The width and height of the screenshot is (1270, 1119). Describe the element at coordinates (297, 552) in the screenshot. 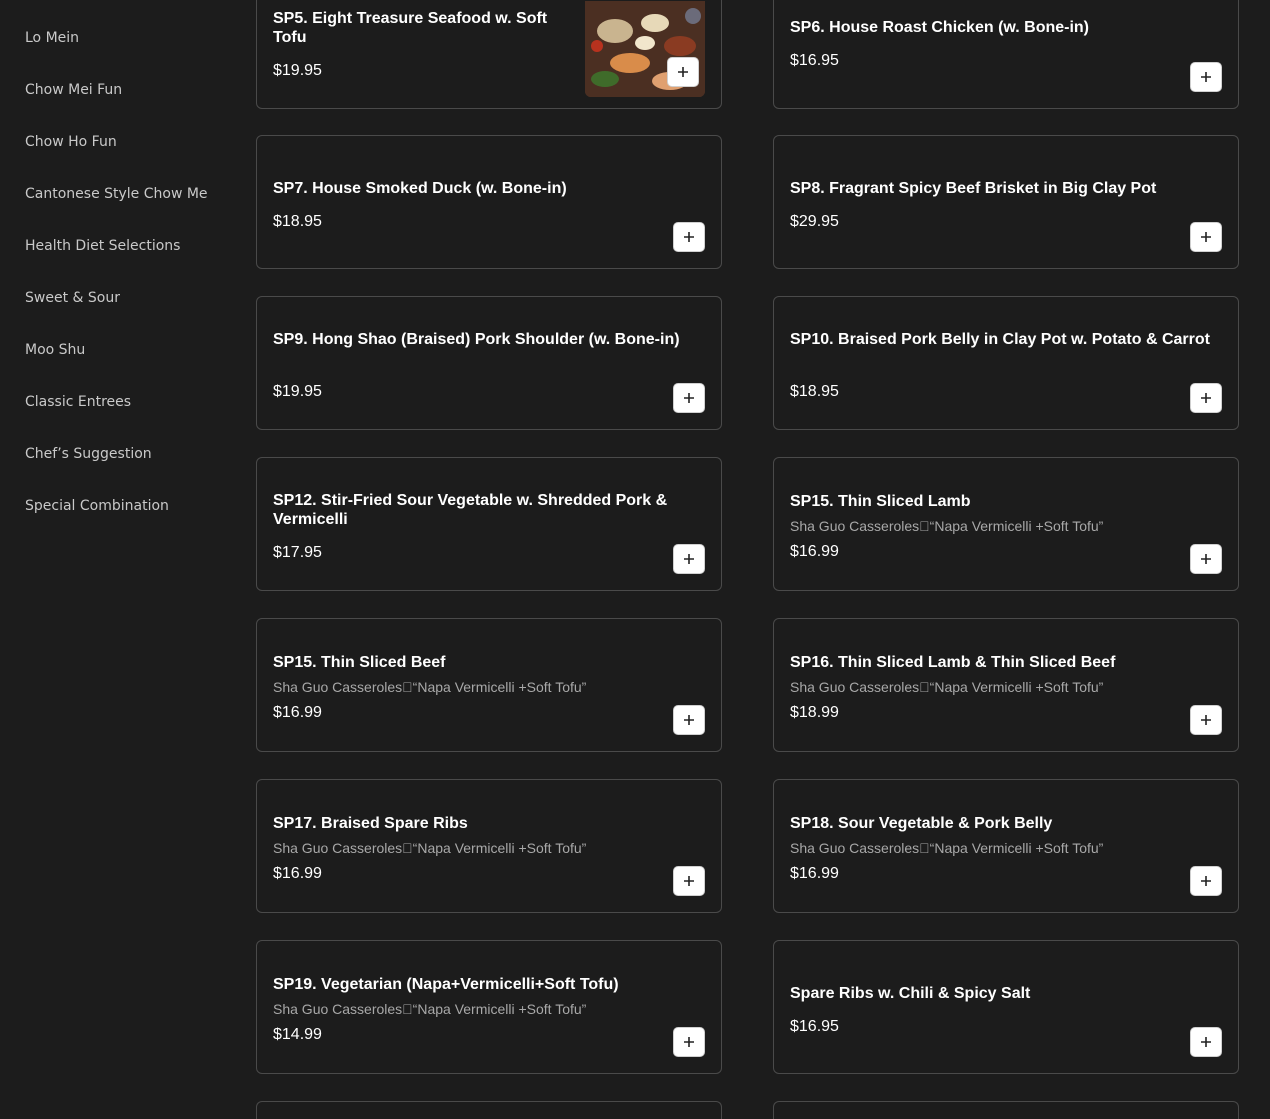

I see `menu-item-price: $17.95` at that location.